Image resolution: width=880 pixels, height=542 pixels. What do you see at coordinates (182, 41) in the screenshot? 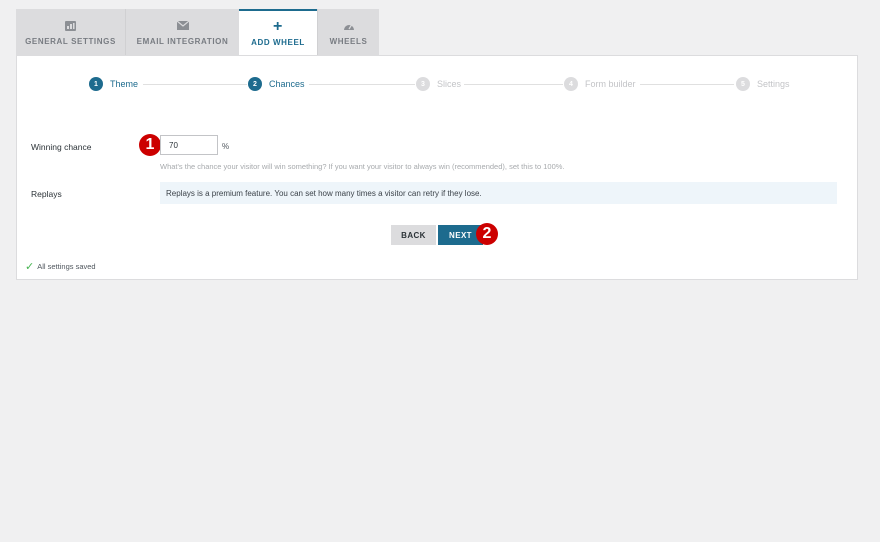
I see `tab-label: EMAIL INTEGRATION` at bounding box center [182, 41].